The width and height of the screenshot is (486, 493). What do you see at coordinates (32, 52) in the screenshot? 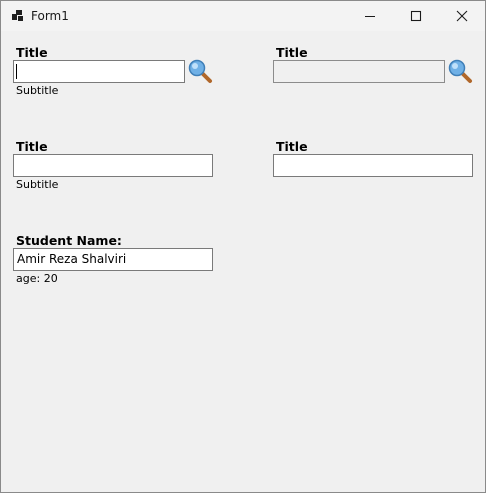
I see `field-title-1: Title` at bounding box center [32, 52].